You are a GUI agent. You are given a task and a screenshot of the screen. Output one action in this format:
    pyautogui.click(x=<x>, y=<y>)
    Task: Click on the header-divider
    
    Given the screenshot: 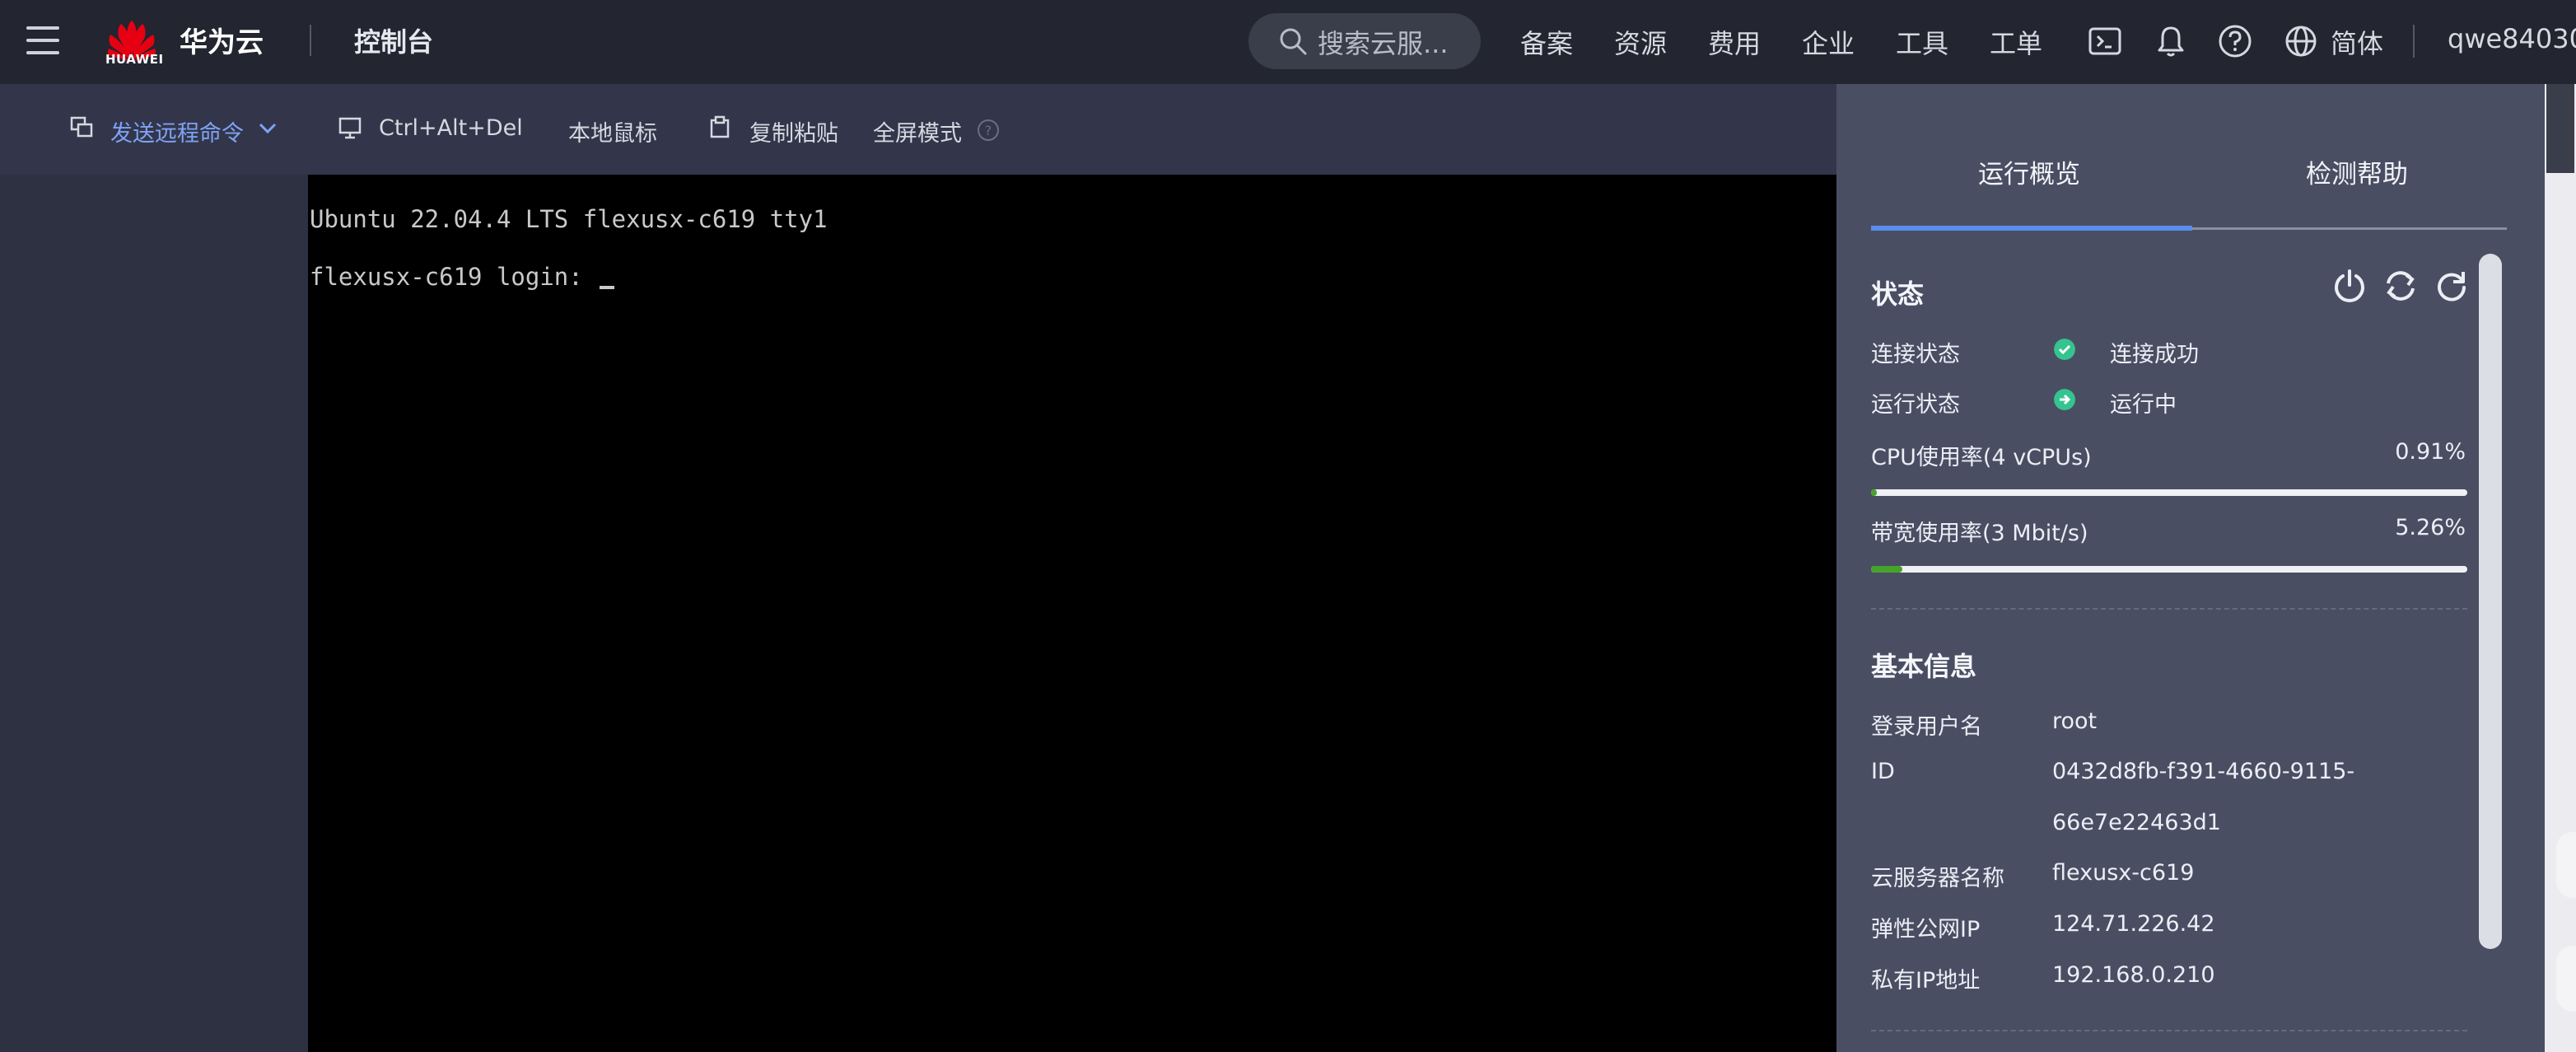 What is the action you would take?
    pyautogui.click(x=310, y=40)
    